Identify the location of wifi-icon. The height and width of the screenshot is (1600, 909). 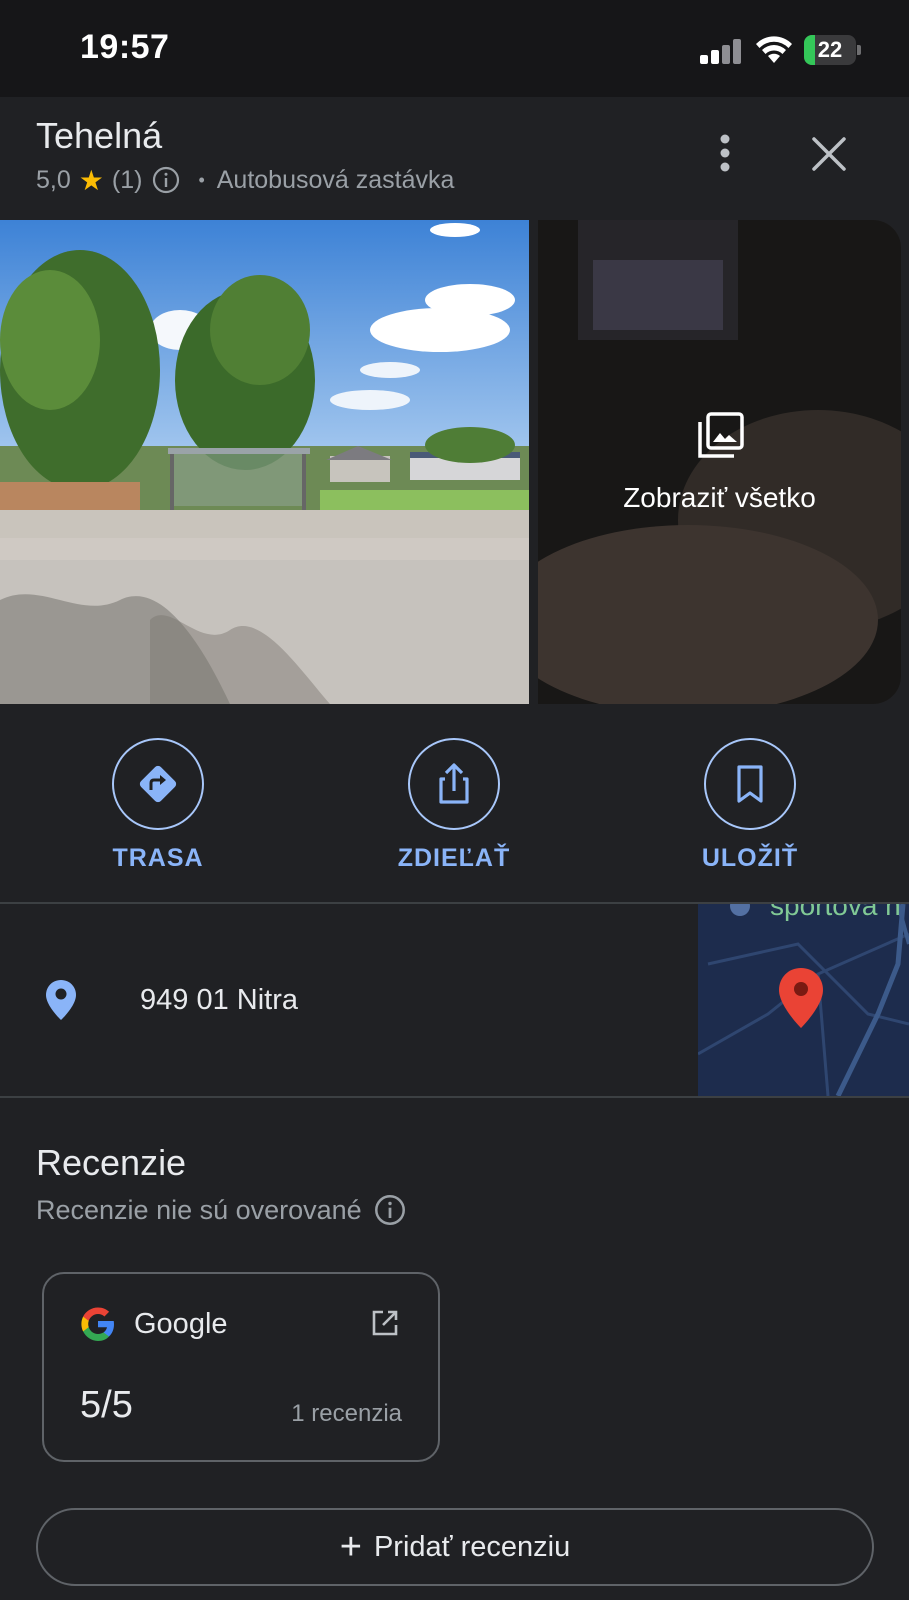
(774, 49).